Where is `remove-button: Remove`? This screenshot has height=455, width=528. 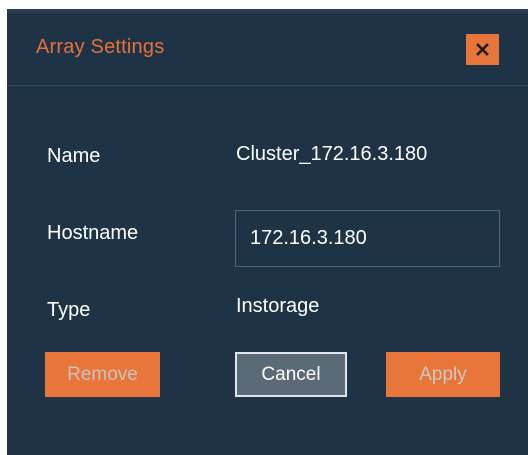
remove-button: Remove is located at coordinates (102, 374).